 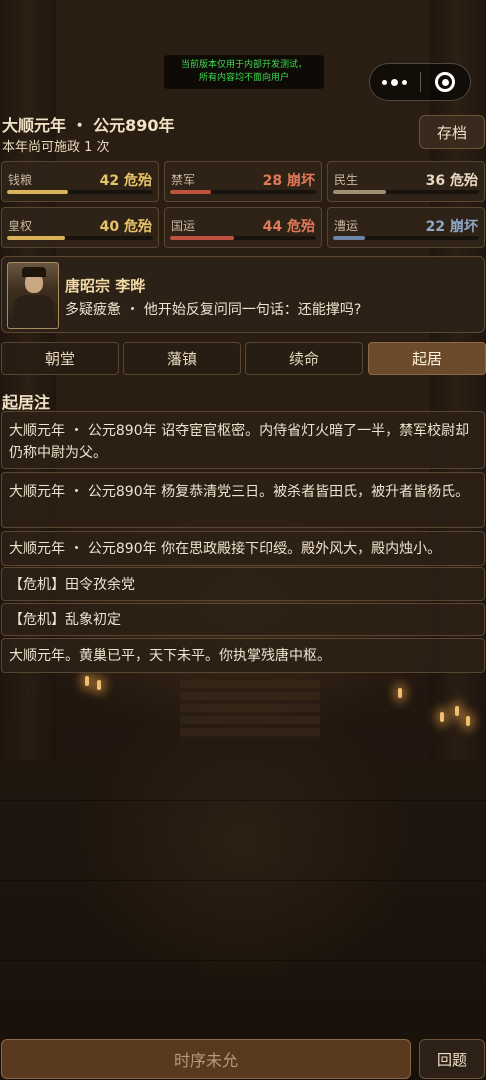 What do you see at coordinates (105, 286) in the screenshot?
I see `emperor-name: 唐昭宗 李晔` at bounding box center [105, 286].